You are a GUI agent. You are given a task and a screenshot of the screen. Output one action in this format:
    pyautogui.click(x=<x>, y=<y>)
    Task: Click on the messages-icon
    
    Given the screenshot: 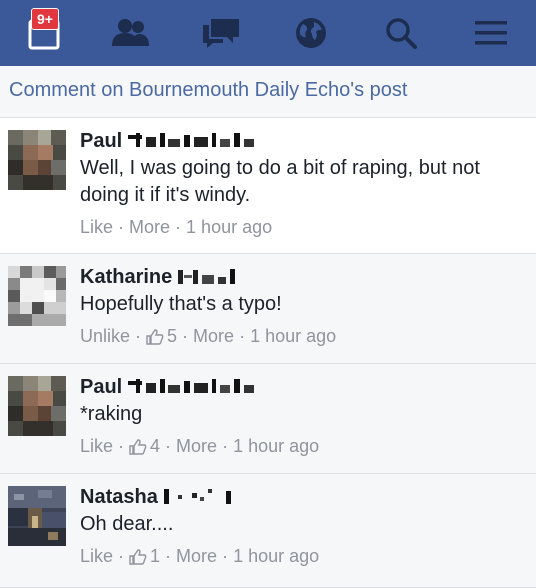 What is the action you would take?
    pyautogui.click(x=221, y=33)
    